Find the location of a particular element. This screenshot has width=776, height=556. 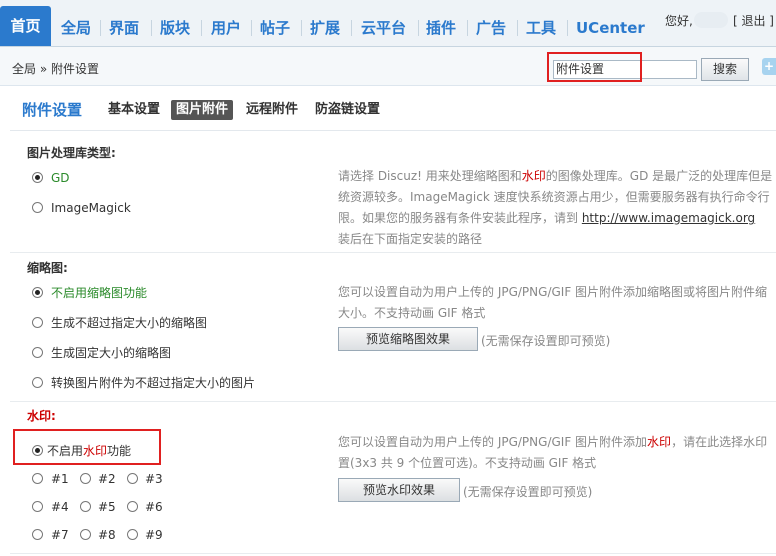

nav-global: 全局 is located at coordinates (76, 28).